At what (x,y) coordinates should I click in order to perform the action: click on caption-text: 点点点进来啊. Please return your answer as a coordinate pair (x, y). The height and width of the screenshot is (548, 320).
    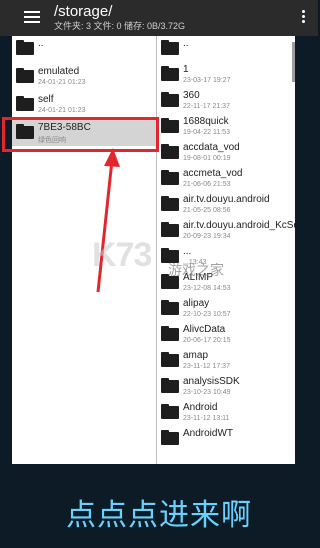
    Looking at the image, I should click on (159, 515).